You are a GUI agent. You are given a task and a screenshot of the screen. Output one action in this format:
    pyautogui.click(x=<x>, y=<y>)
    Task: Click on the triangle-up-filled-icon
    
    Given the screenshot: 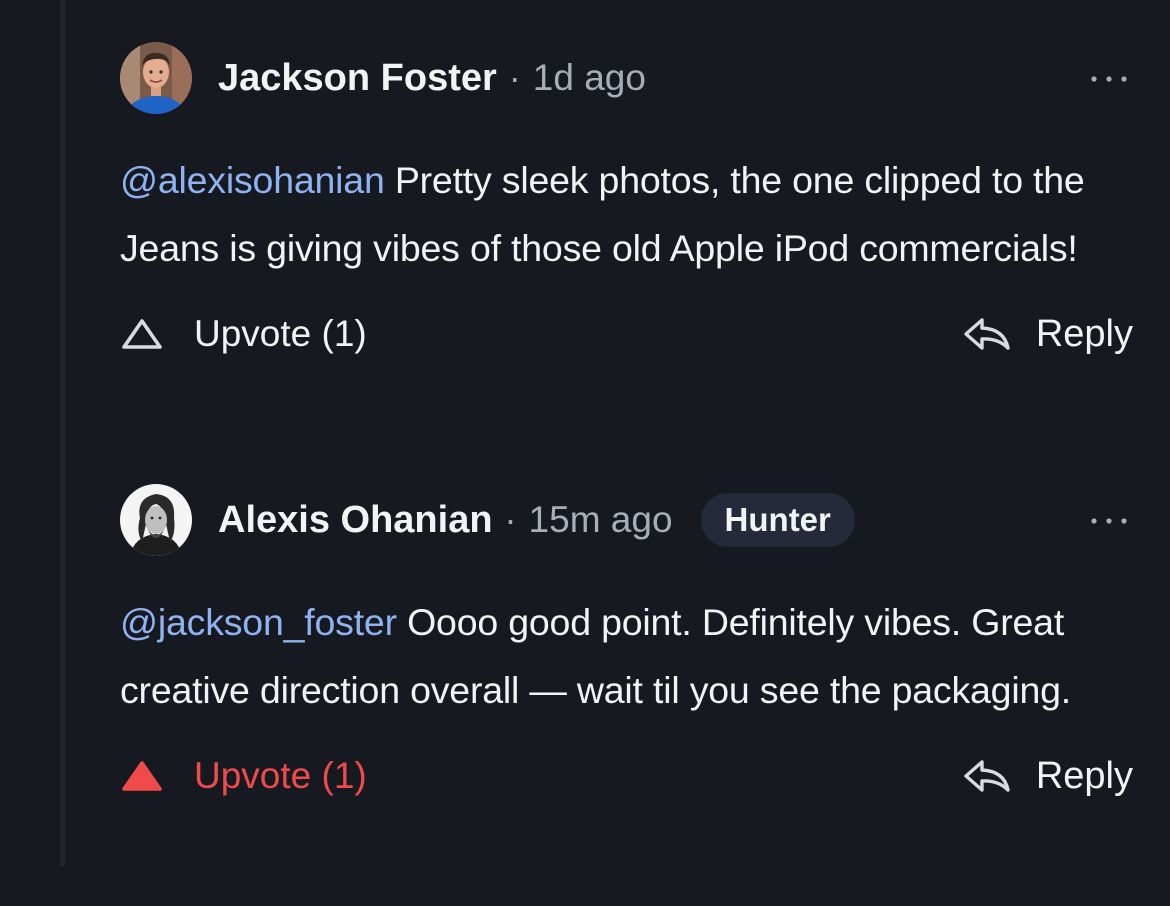 What is the action you would take?
    pyautogui.click(x=144, y=776)
    